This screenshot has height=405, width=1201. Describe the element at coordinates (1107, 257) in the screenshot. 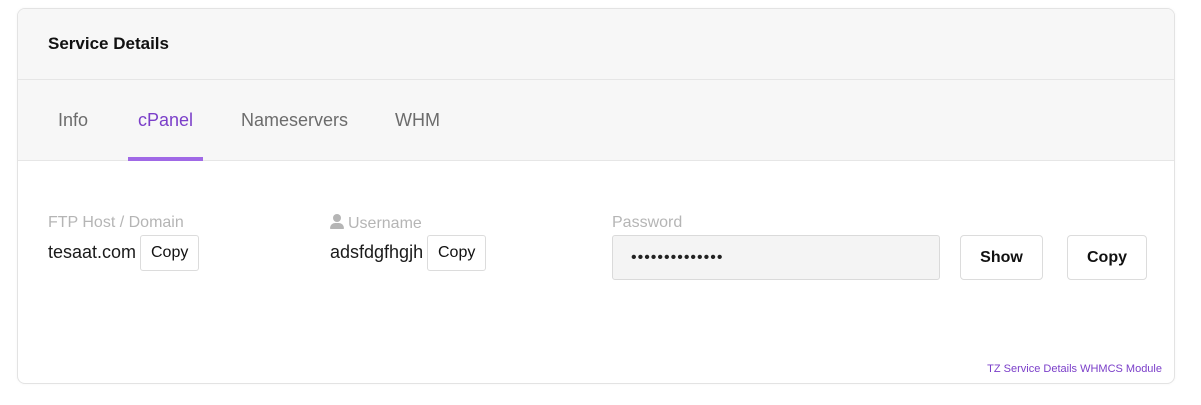

I see `password-copy-button: Copy` at that location.